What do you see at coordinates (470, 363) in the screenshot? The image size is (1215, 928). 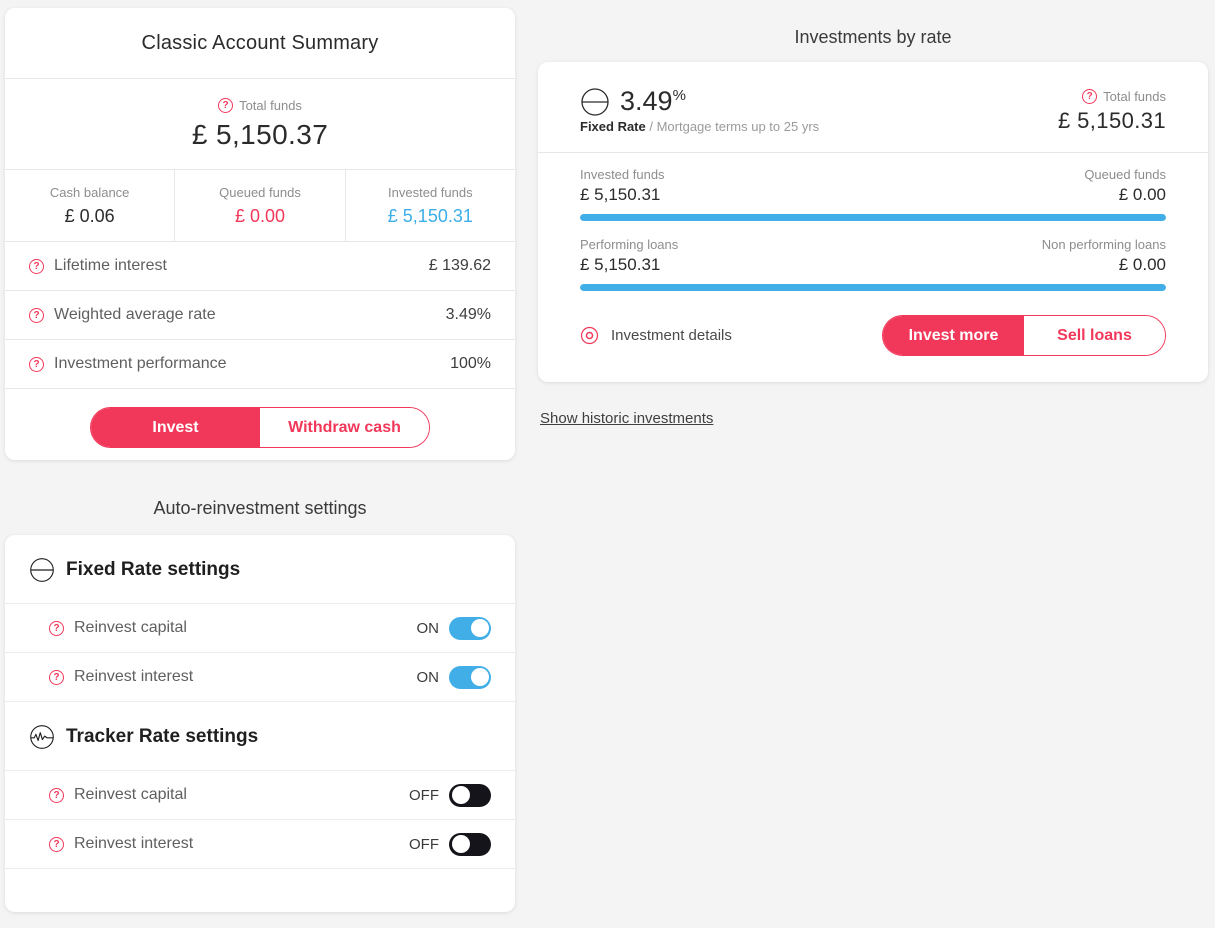 I see `investment-performance-value: 100%` at bounding box center [470, 363].